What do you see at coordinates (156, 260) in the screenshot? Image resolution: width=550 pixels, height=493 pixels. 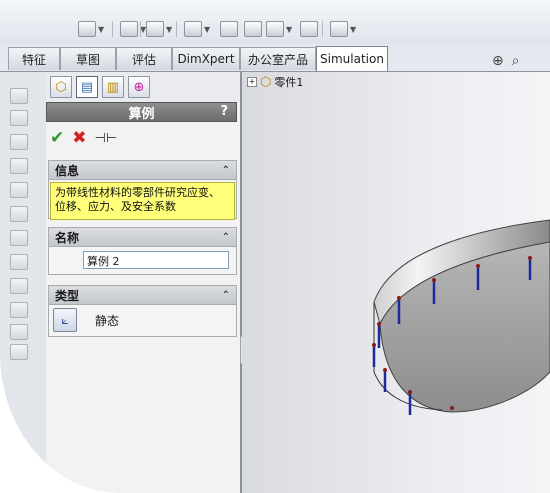 I see `study-name-input: 算例 2` at bounding box center [156, 260].